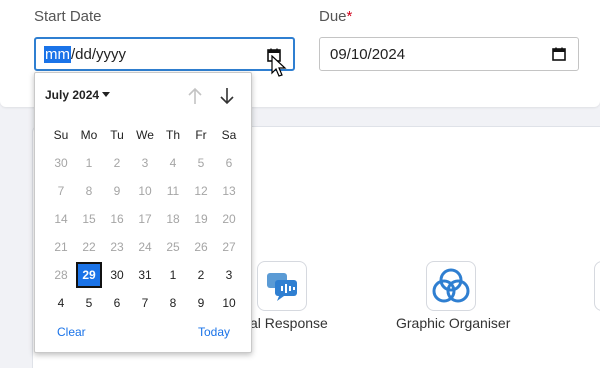 Image resolution: width=600 pixels, height=368 pixels. I want to click on calendar-day-number: 24, so click(145, 247).